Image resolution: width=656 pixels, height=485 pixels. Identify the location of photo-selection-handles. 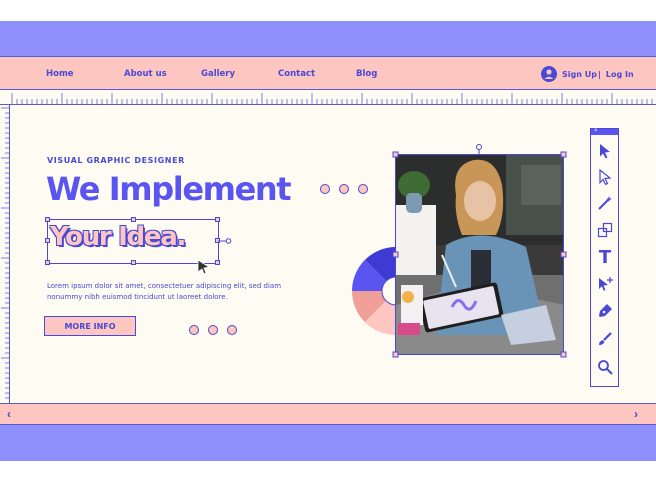
(480, 251).